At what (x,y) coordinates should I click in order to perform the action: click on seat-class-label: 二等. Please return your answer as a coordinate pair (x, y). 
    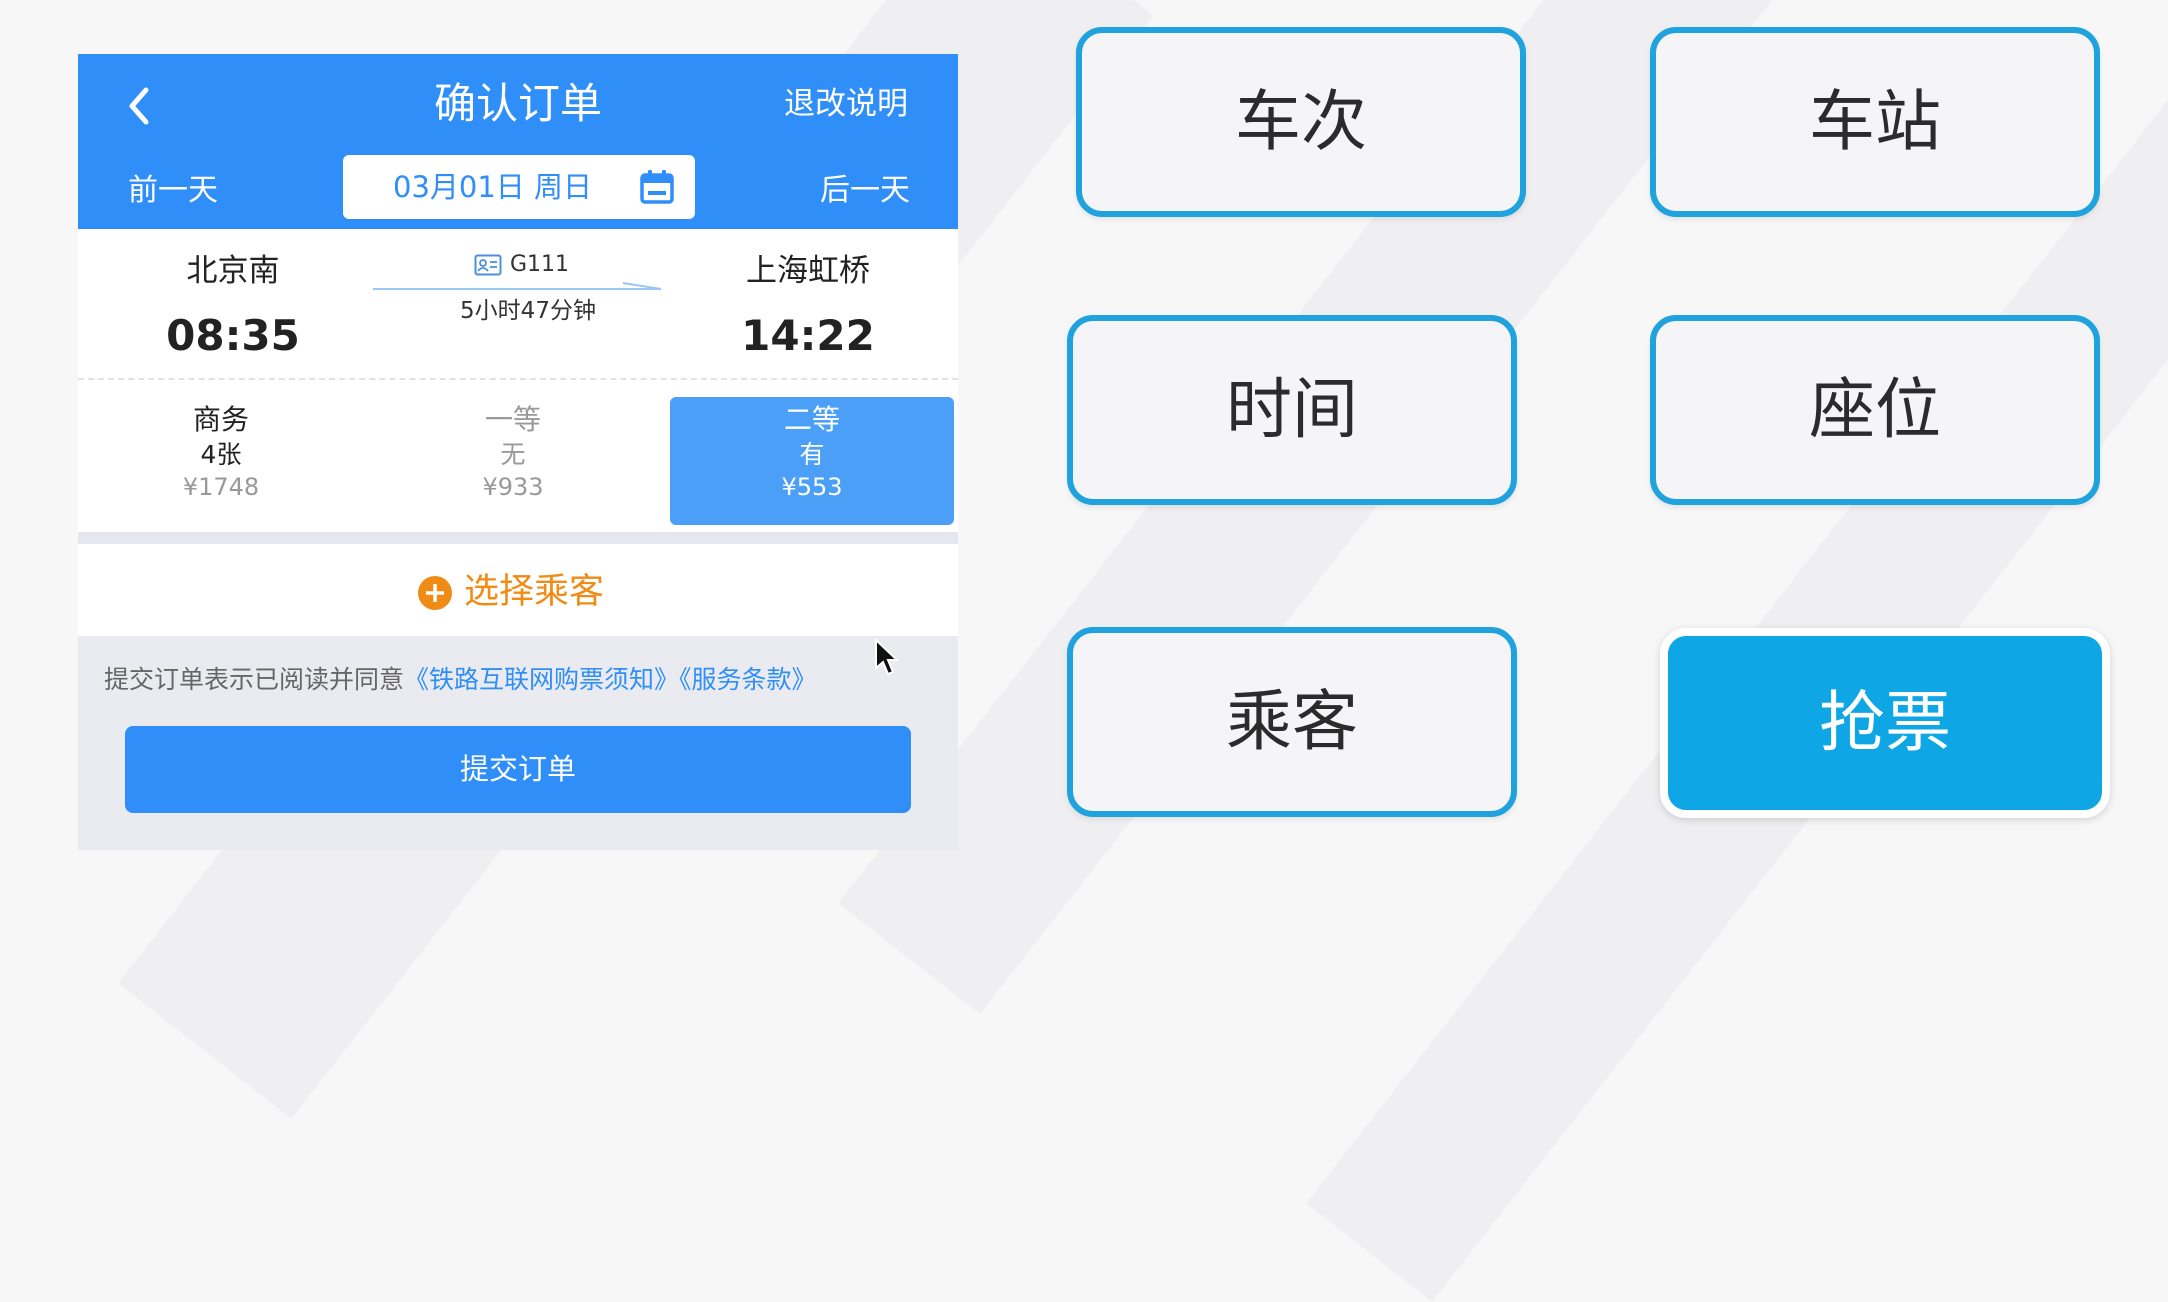
    Looking at the image, I should click on (811, 419).